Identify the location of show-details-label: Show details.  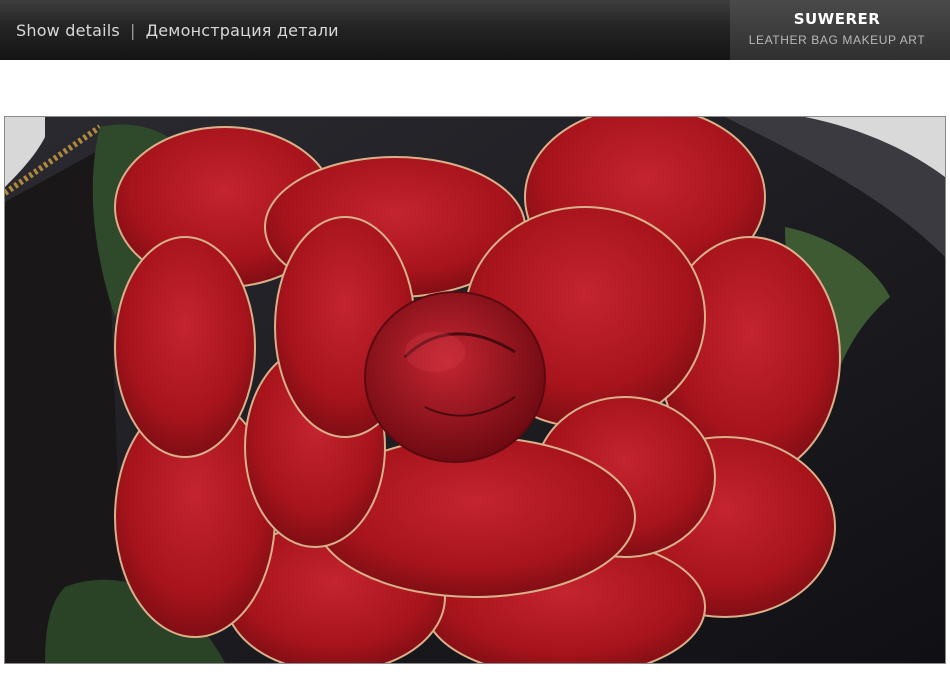
(68, 30).